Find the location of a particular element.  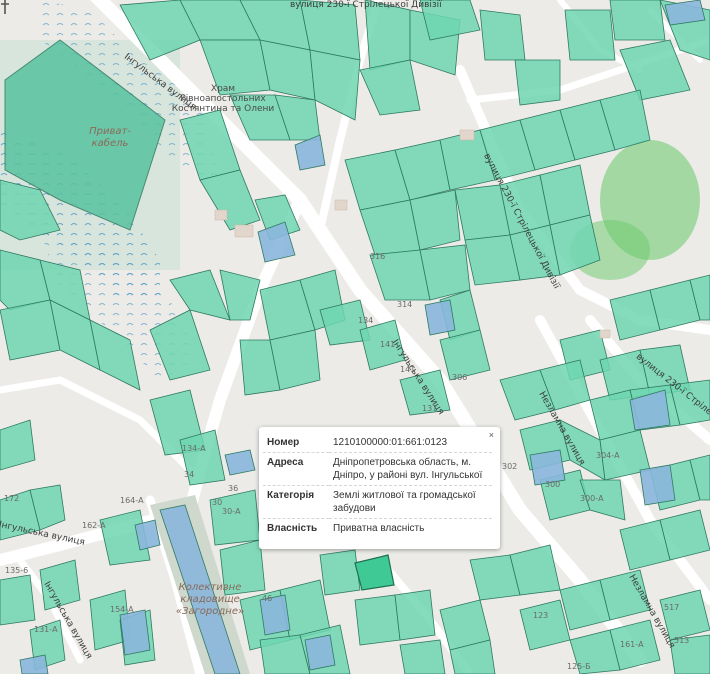

field-label-category: Категорія is located at coordinates (296, 502).